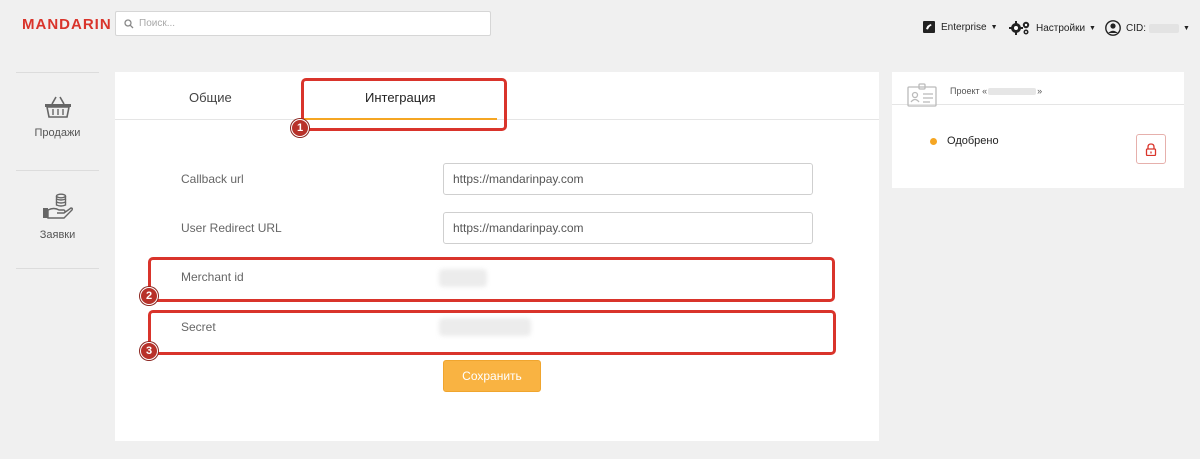 Image resolution: width=1200 pixels, height=459 pixels. I want to click on project-suffix: », so click(1040, 91).